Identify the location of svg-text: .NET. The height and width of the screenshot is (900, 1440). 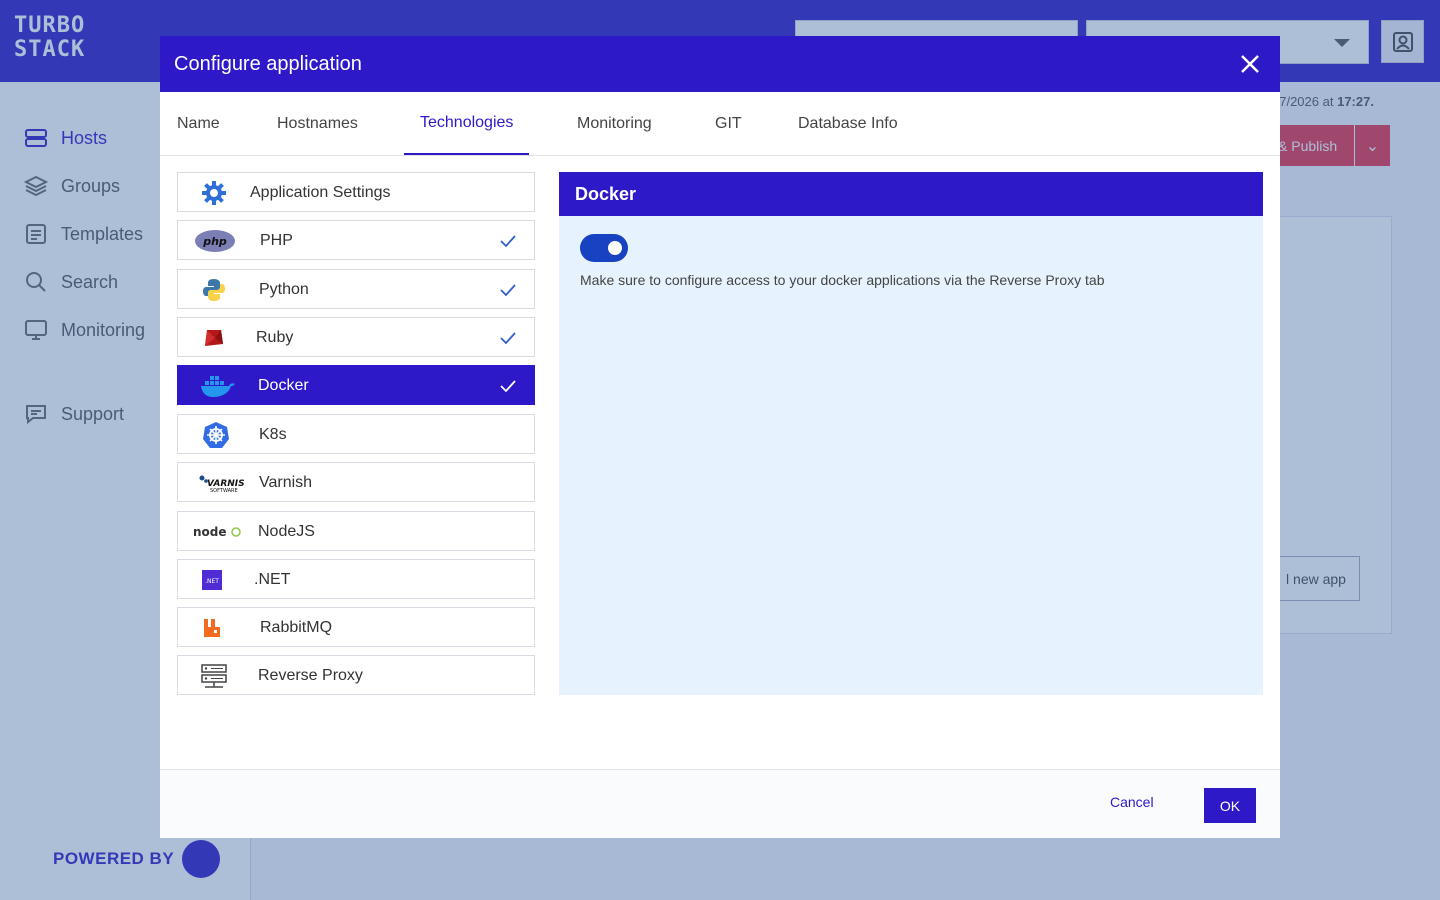
(212, 581).